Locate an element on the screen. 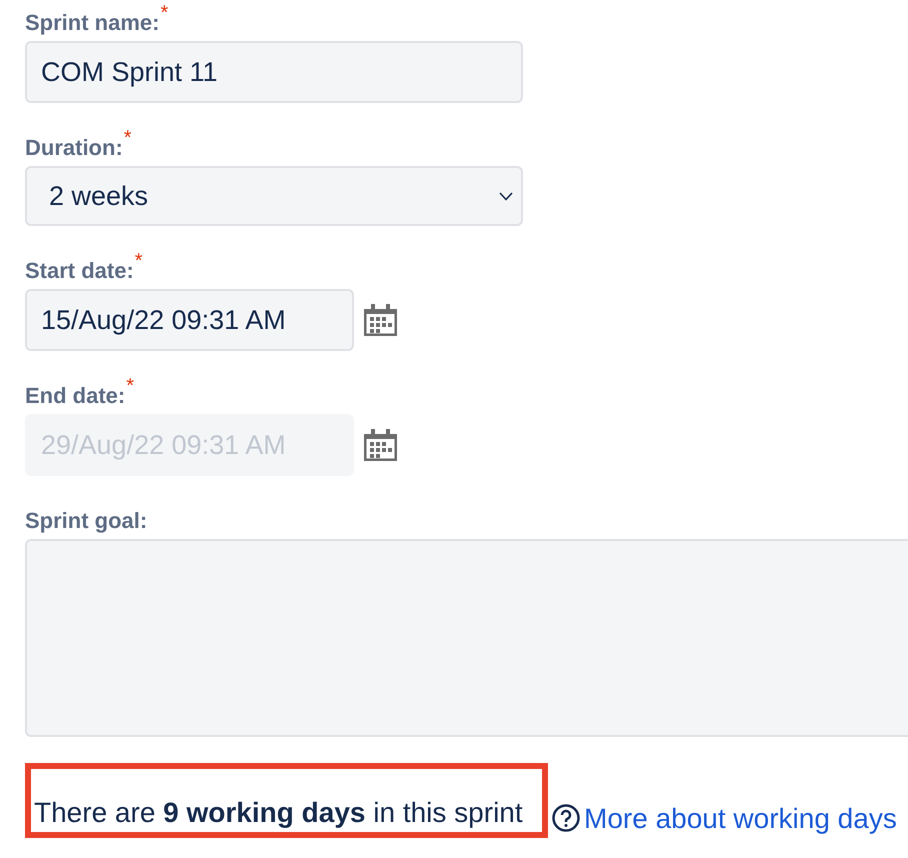 The height and width of the screenshot is (858, 908). field-label: End date: is located at coordinates (75, 396).